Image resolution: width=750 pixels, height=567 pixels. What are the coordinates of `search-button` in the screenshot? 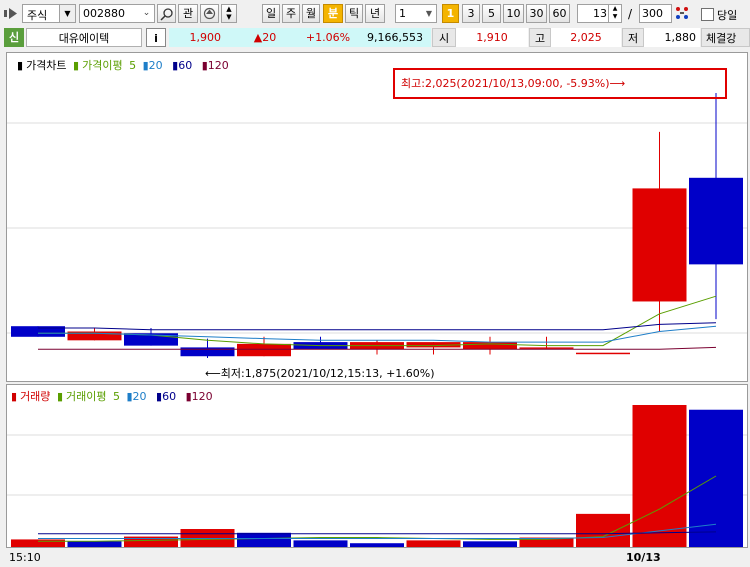 It's located at (166, 13).